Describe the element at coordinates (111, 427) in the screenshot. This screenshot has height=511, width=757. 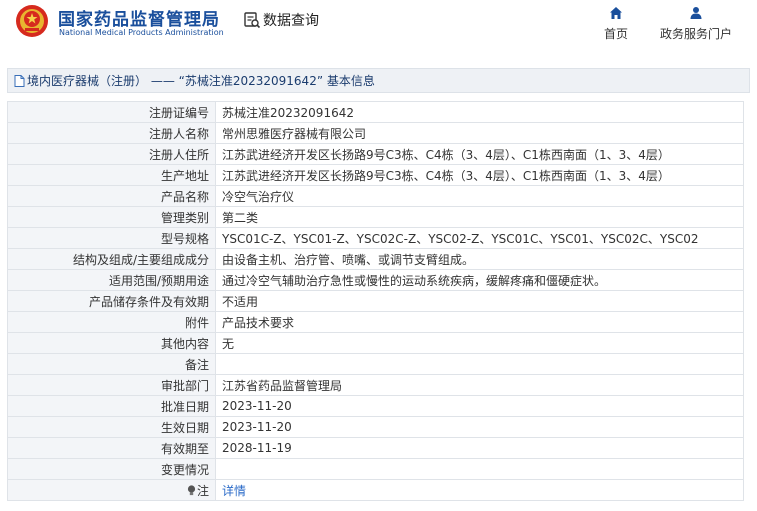
I see `field-label: 生效日期` at that location.